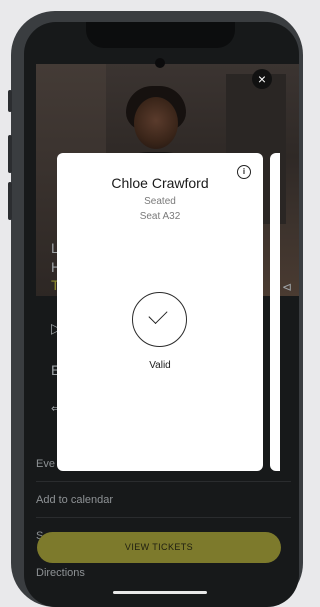  What do you see at coordinates (159, 547) in the screenshot?
I see `view-tickets-button: VIEW TICKETS` at bounding box center [159, 547].